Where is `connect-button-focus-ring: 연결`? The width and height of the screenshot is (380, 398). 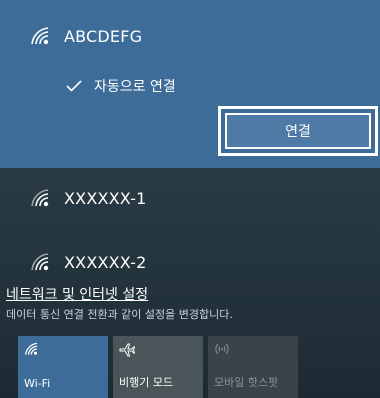
connect-button-focus-ring: 연결 is located at coordinates (298, 131).